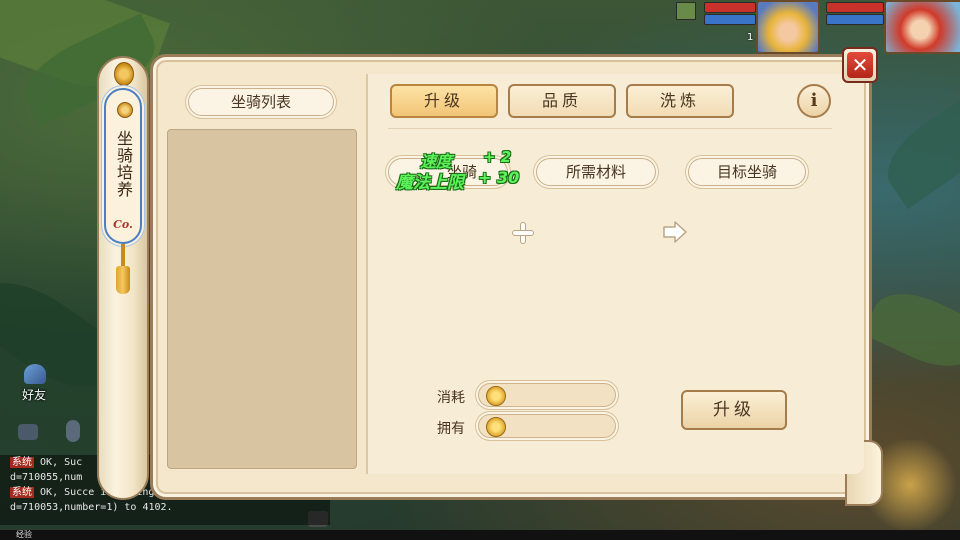  I want to click on exp-bar: 经验, so click(480, 535).